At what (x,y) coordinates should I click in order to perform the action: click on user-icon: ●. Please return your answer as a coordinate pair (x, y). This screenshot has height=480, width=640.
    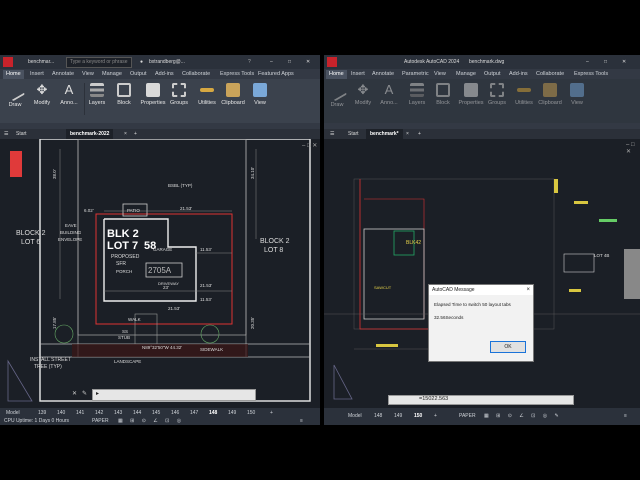
    Looking at the image, I should click on (141, 62).